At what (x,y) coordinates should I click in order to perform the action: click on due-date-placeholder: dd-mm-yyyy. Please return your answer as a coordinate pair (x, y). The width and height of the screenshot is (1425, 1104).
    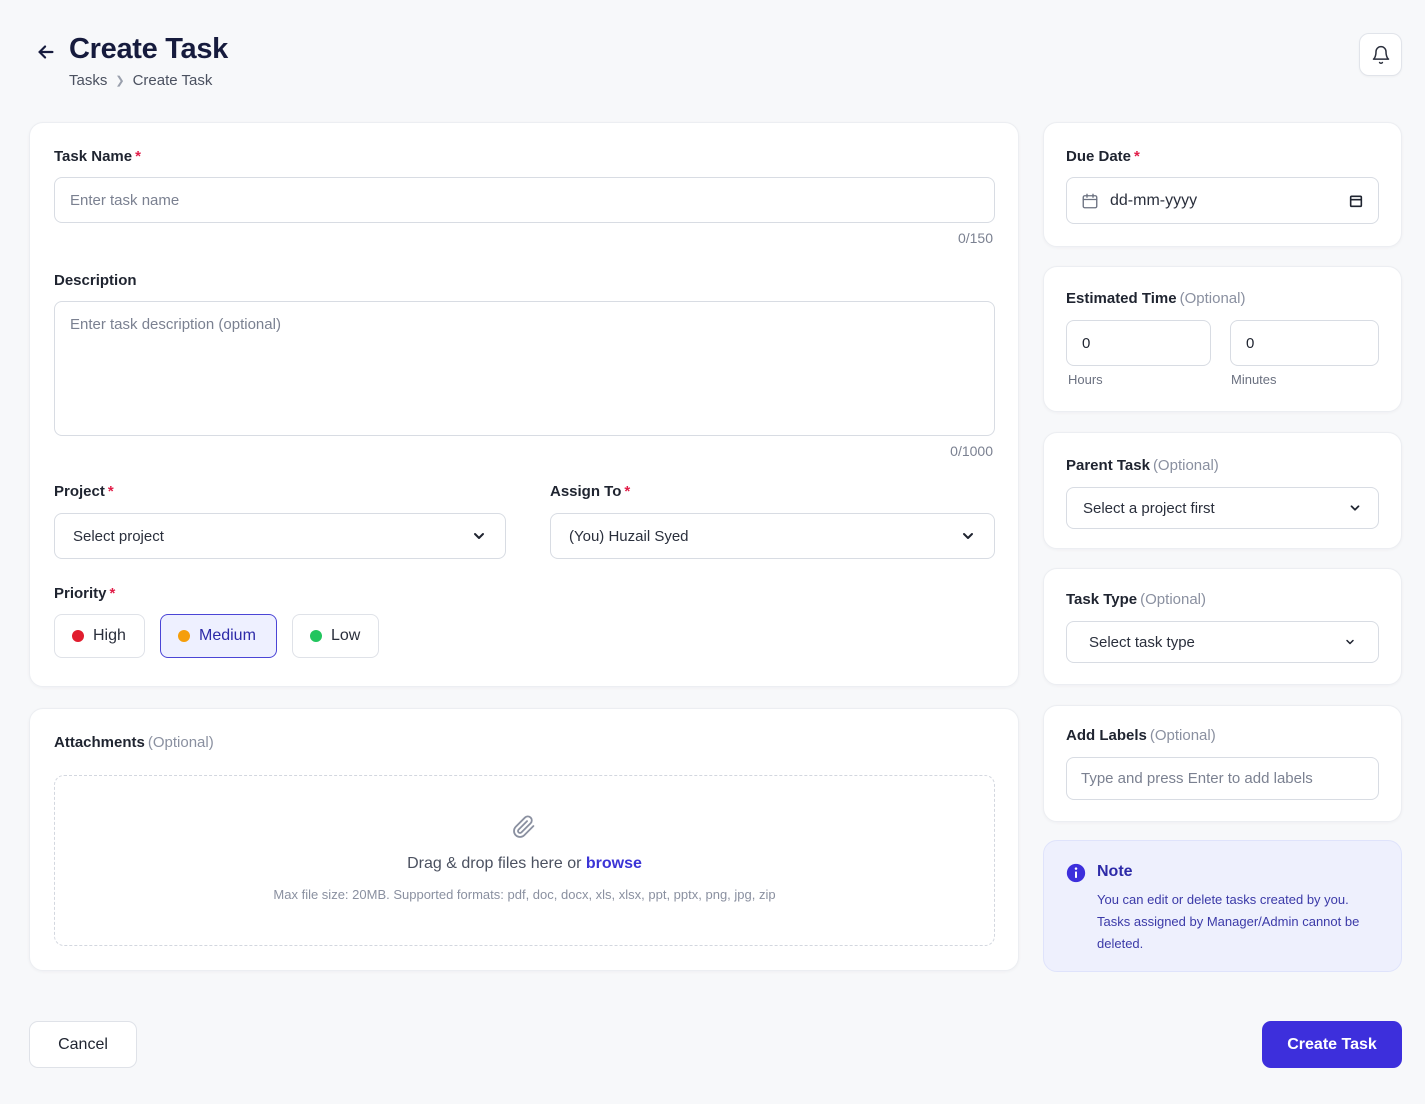
    Looking at the image, I should click on (1154, 200).